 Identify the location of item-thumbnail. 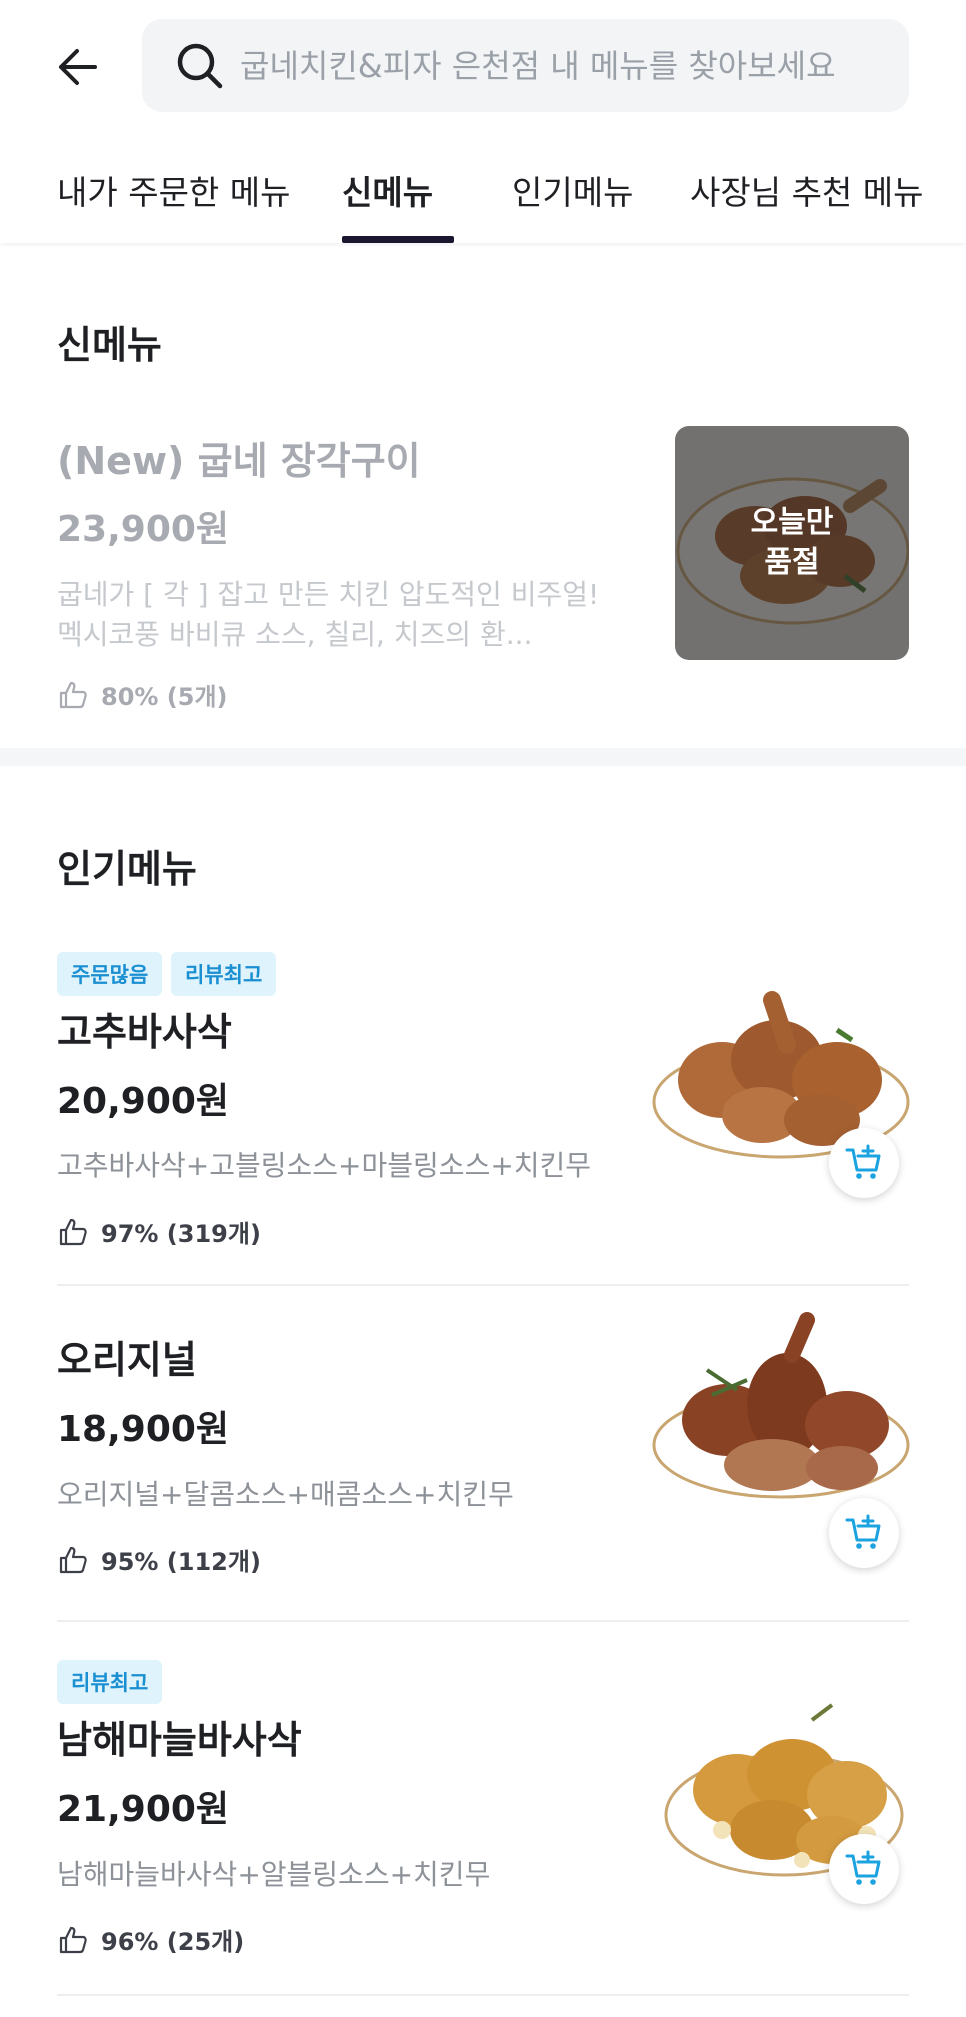
(781, 1405).